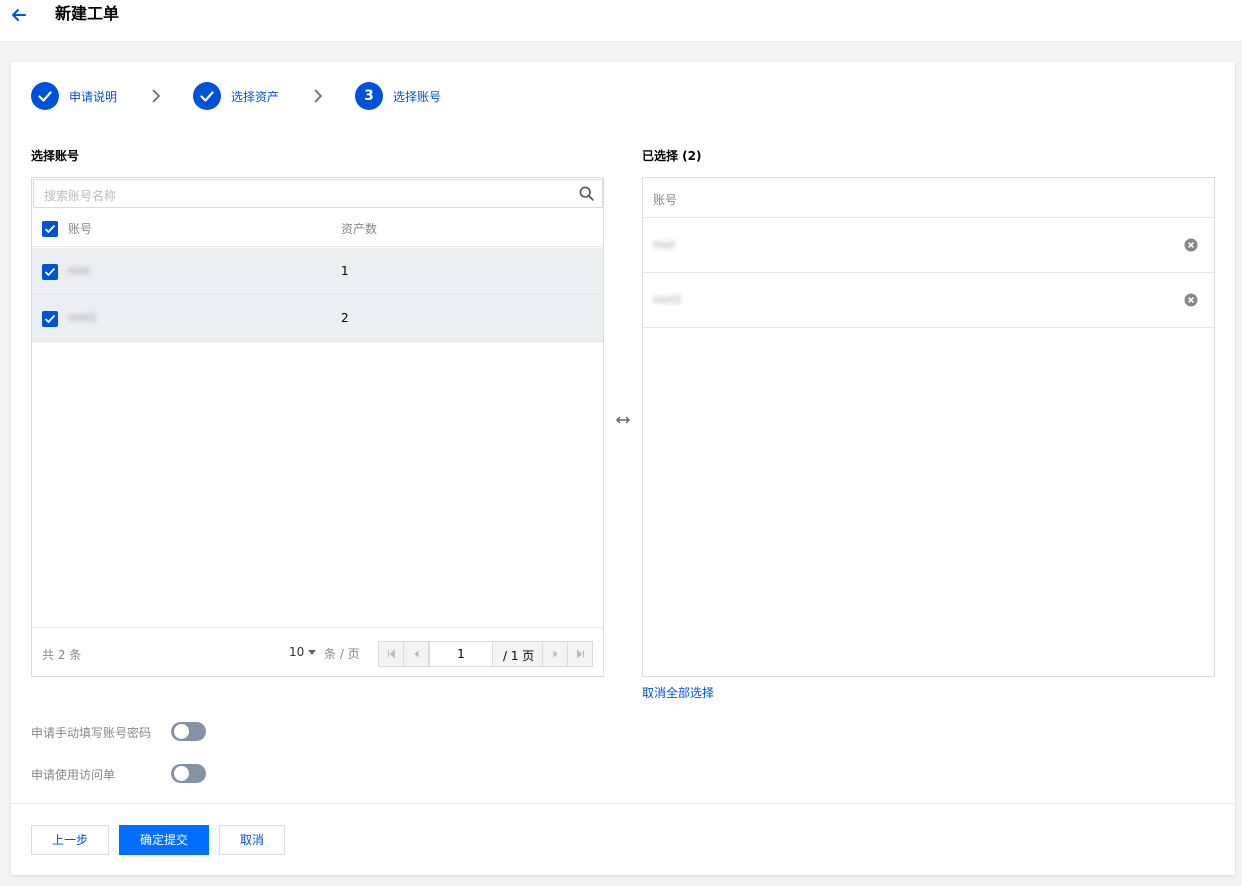 The height and width of the screenshot is (886, 1242). I want to click on step-apply-description: 申请说明, so click(74, 96).